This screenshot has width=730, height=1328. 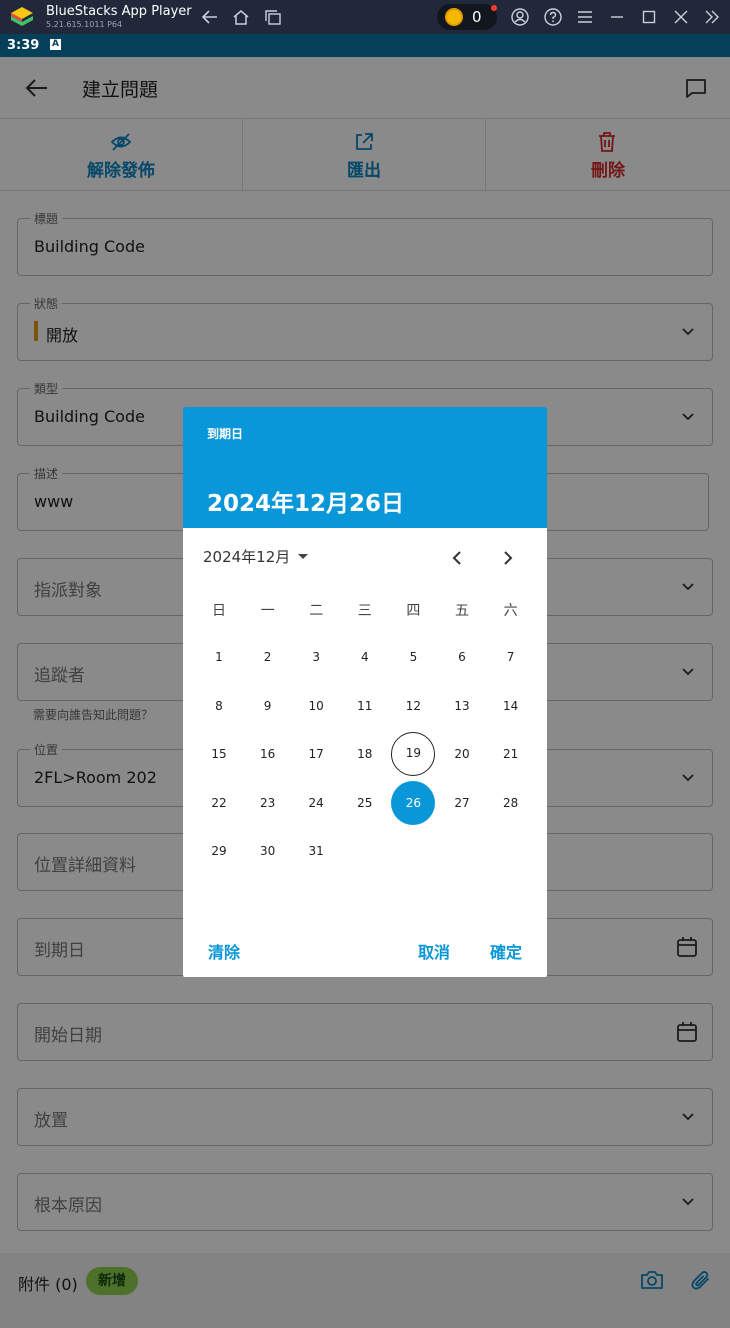 I want to click on calendar-day: 2, so click(x=268, y=657).